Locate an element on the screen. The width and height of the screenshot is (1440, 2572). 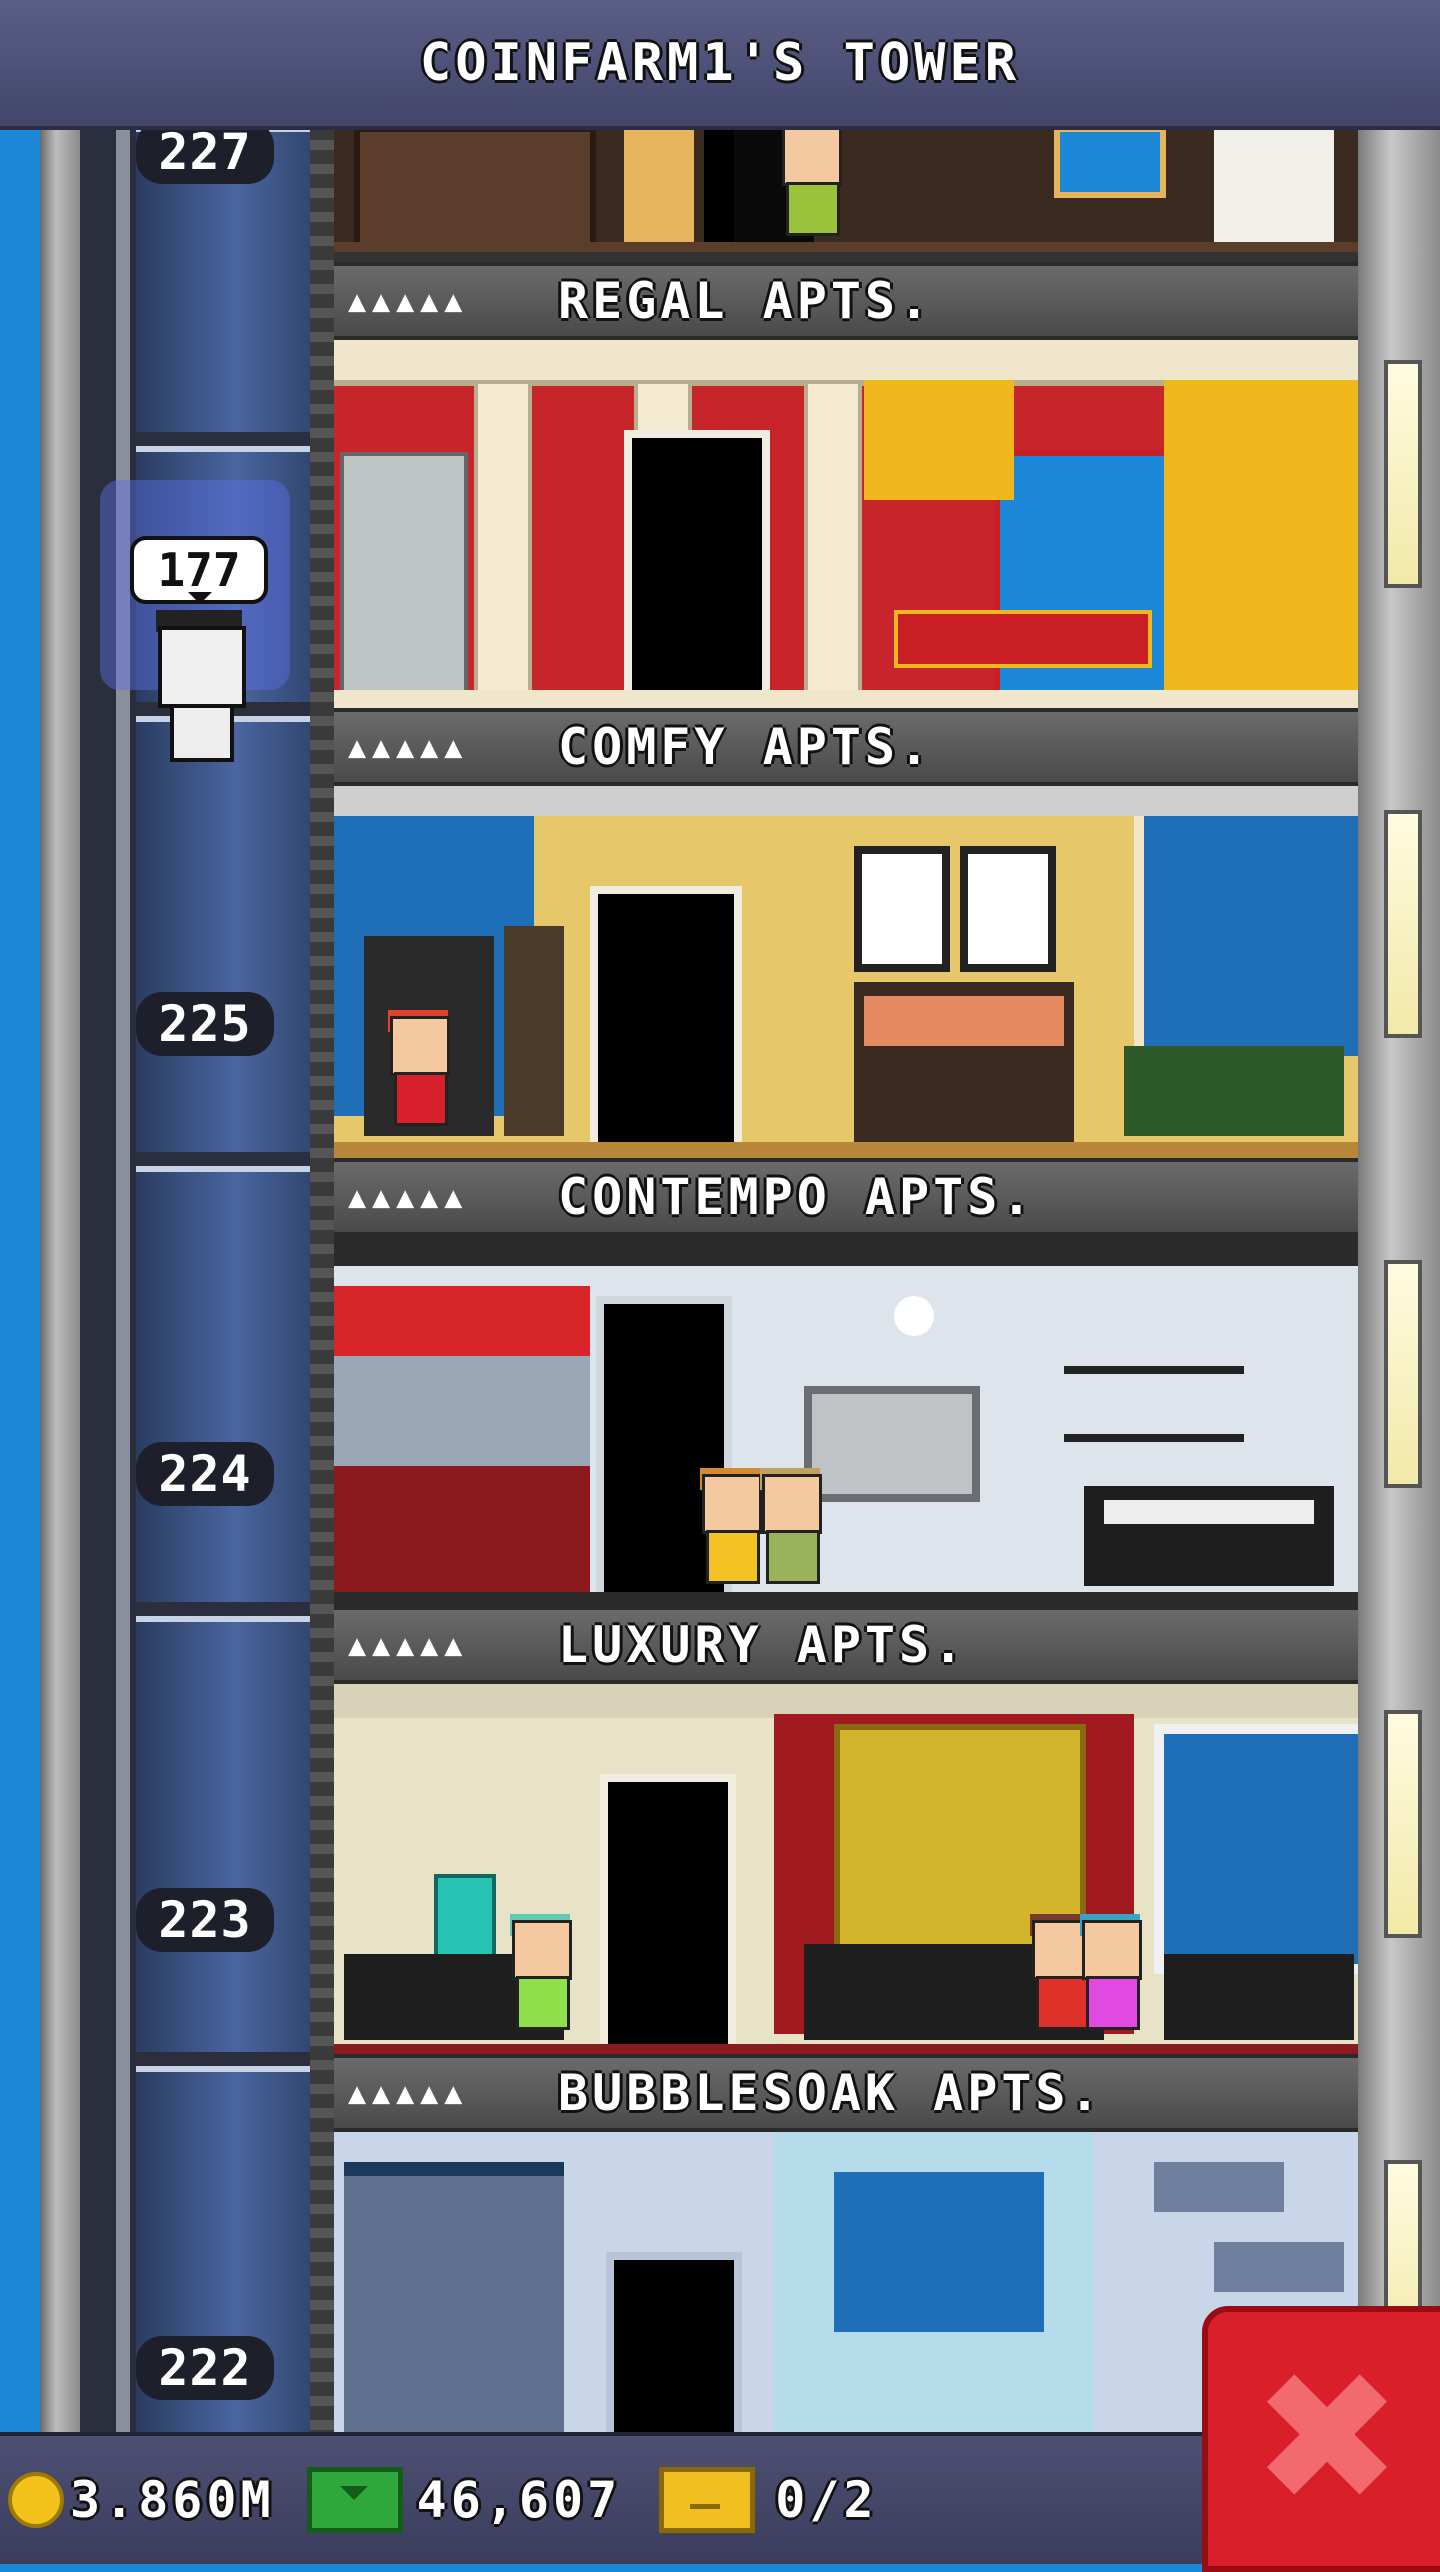
floor-name: CONTEMPO APTS. is located at coordinates (797, 1197).